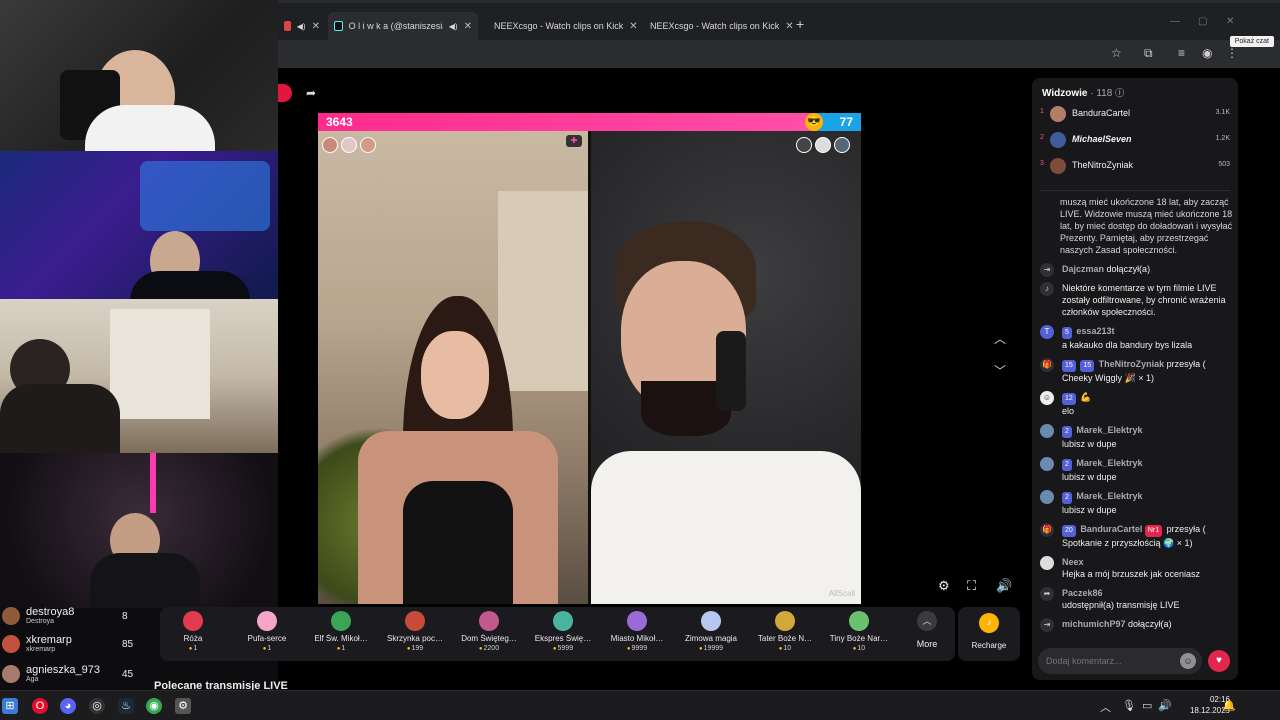 The image size is (1280, 720). I want to click on right-supporters, so click(823, 145).